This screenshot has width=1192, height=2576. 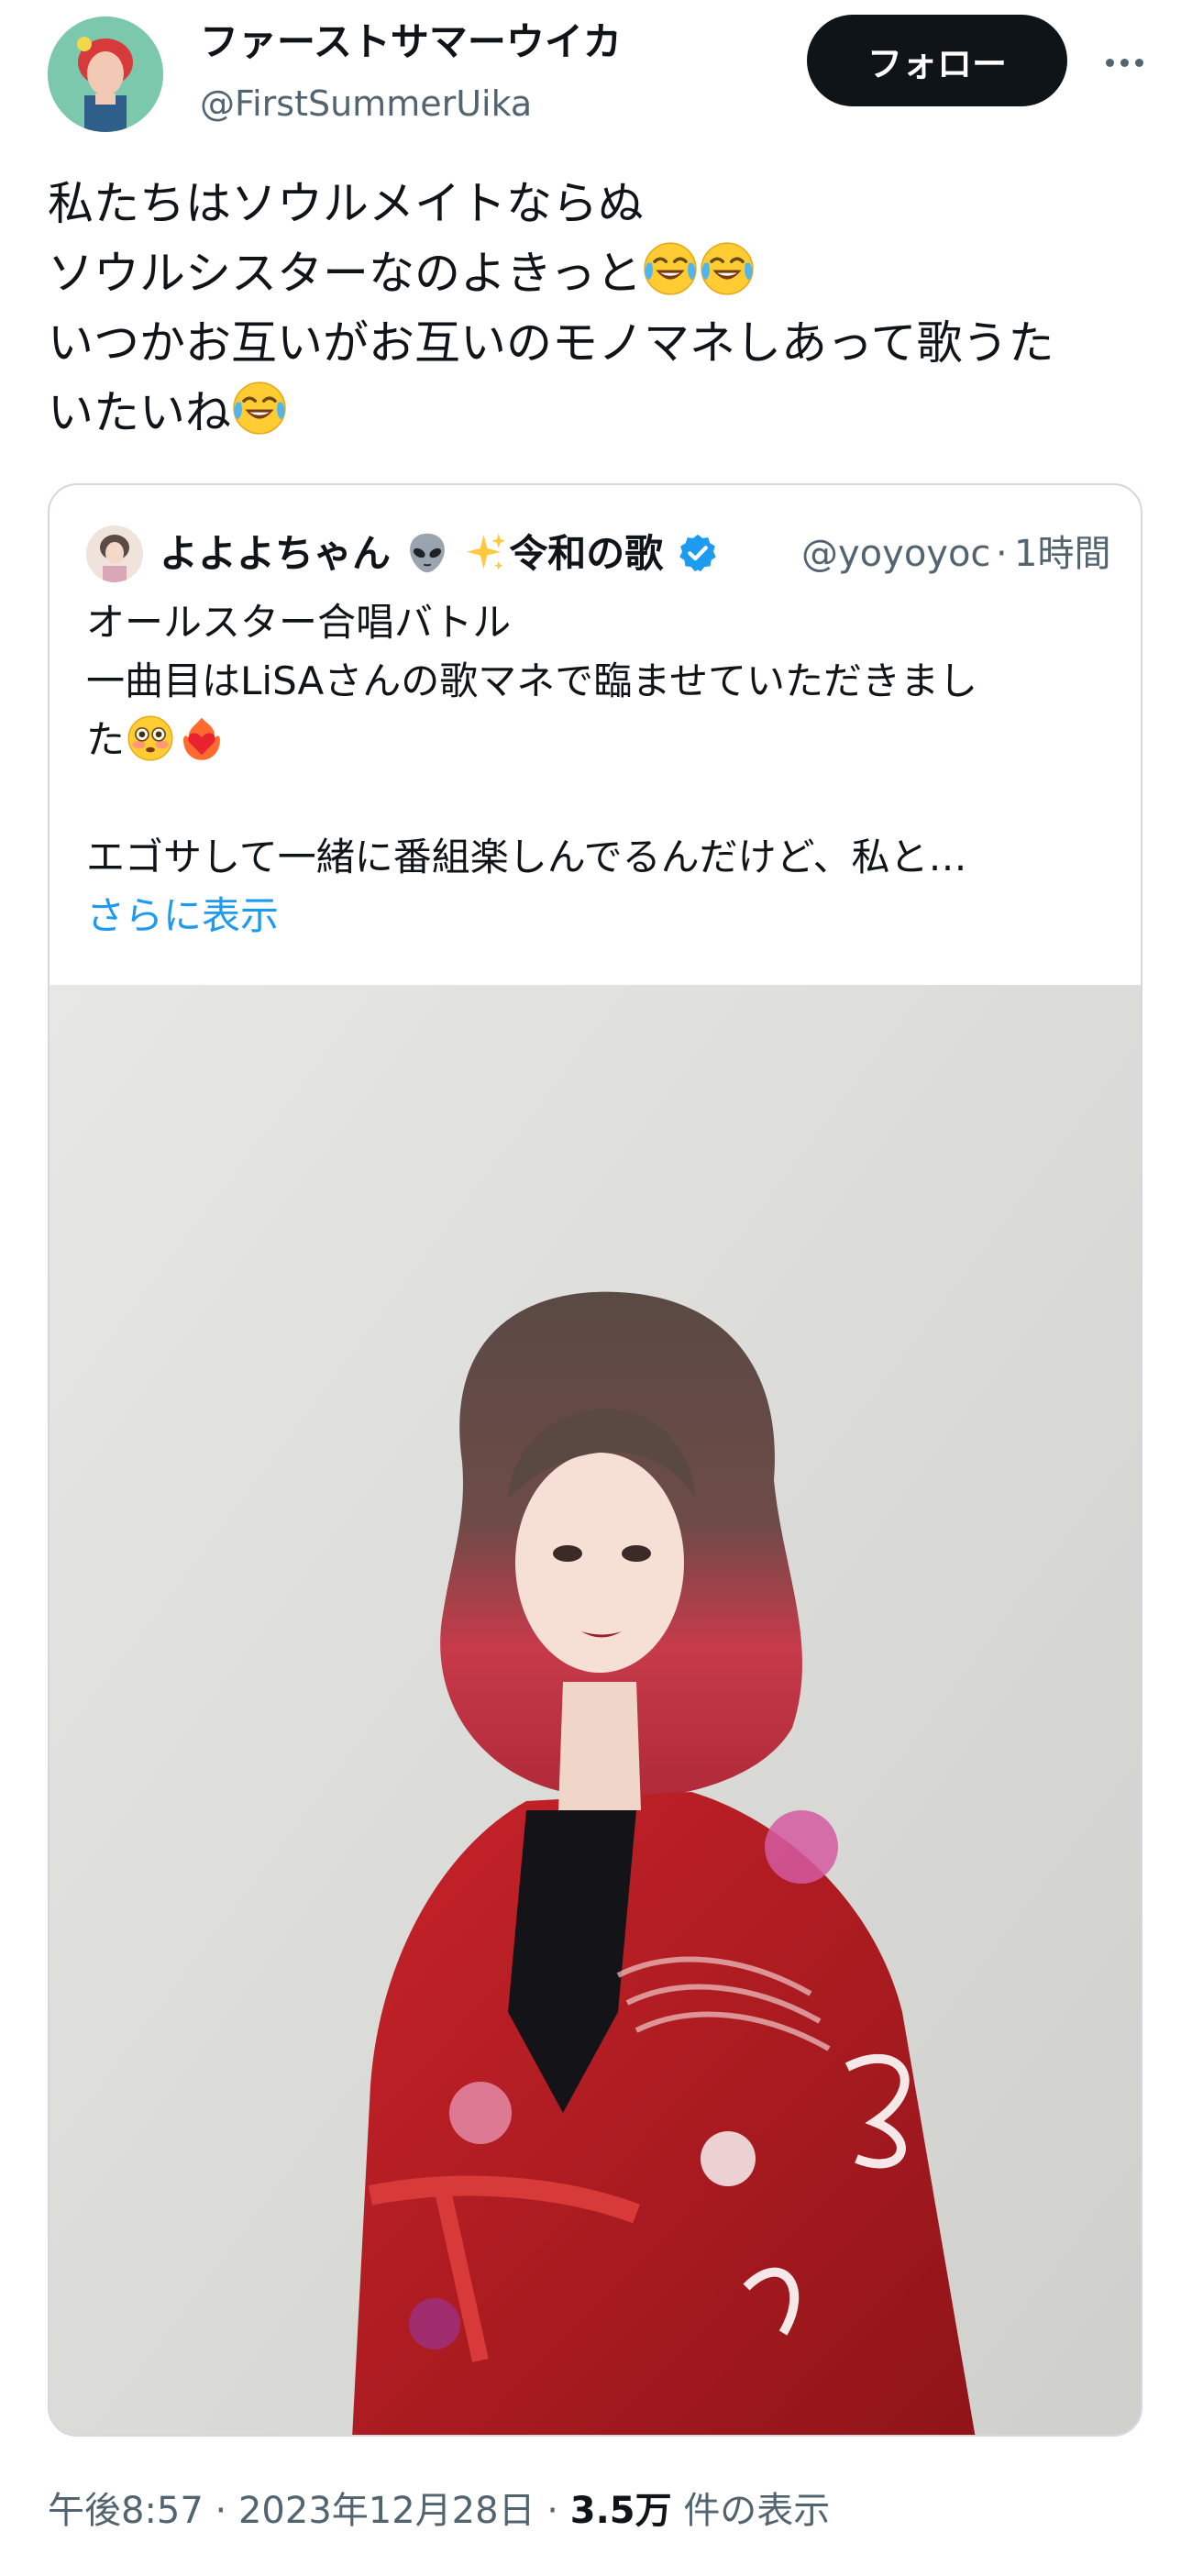 I want to click on tweet-meta: 午後8:57 · 2023年12月28日 · 3.5万 件の表示, so click(x=439, y=2510).